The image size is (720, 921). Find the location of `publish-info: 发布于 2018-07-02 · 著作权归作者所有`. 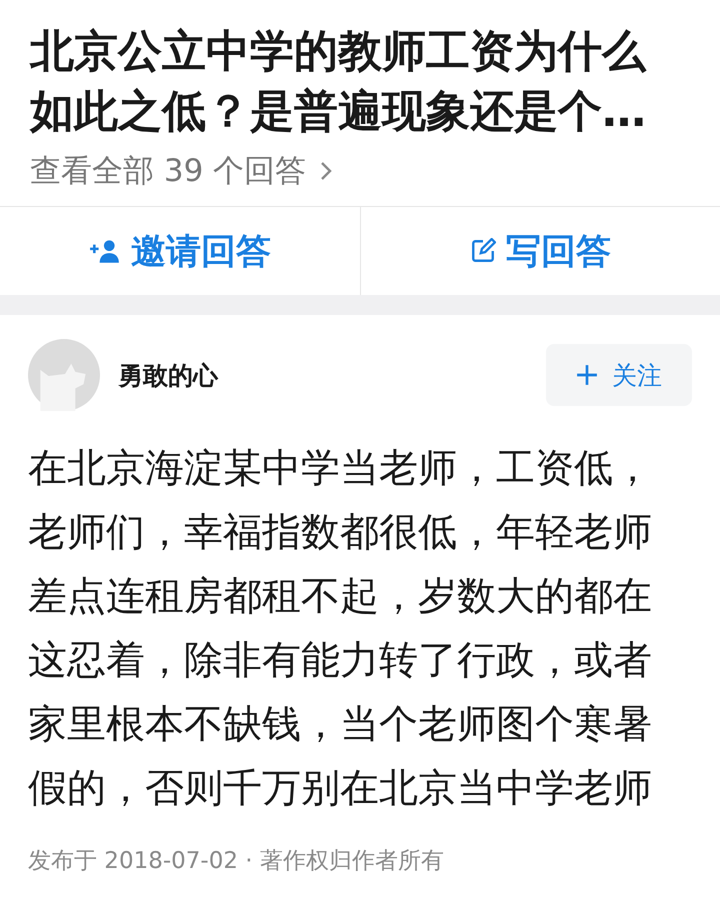

publish-info: 发布于 2018-07-02 · 著作权归作者所有 is located at coordinates (236, 861).